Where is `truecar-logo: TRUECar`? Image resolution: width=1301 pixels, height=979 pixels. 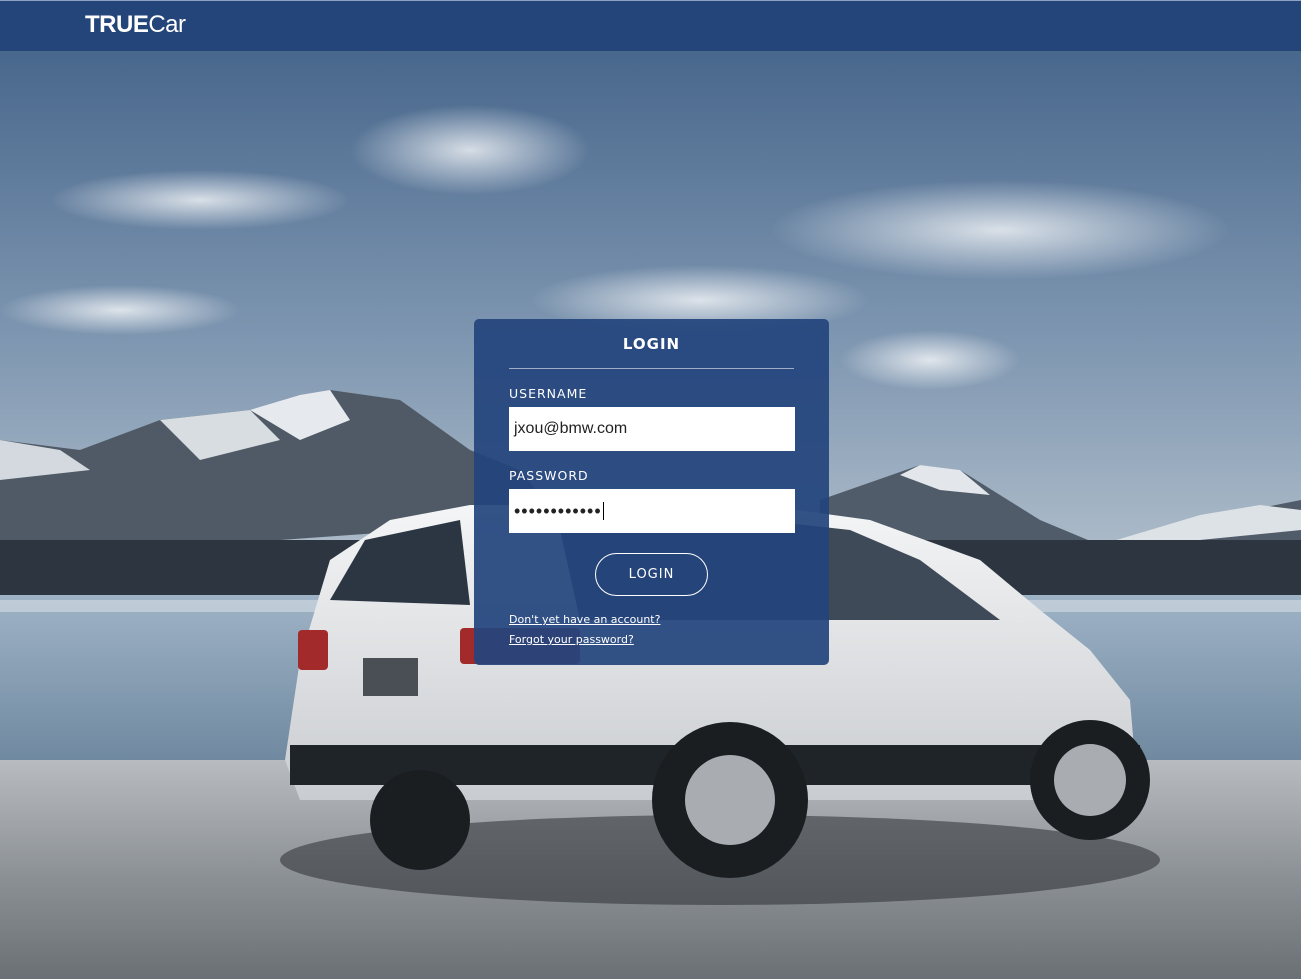 truecar-logo: TRUECar is located at coordinates (135, 25).